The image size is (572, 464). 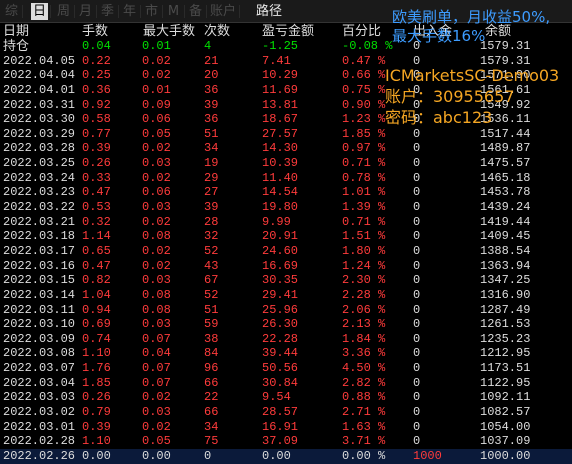 What do you see at coordinates (96, 397) in the screenshot?
I see `row-lots: 0.26` at bounding box center [96, 397].